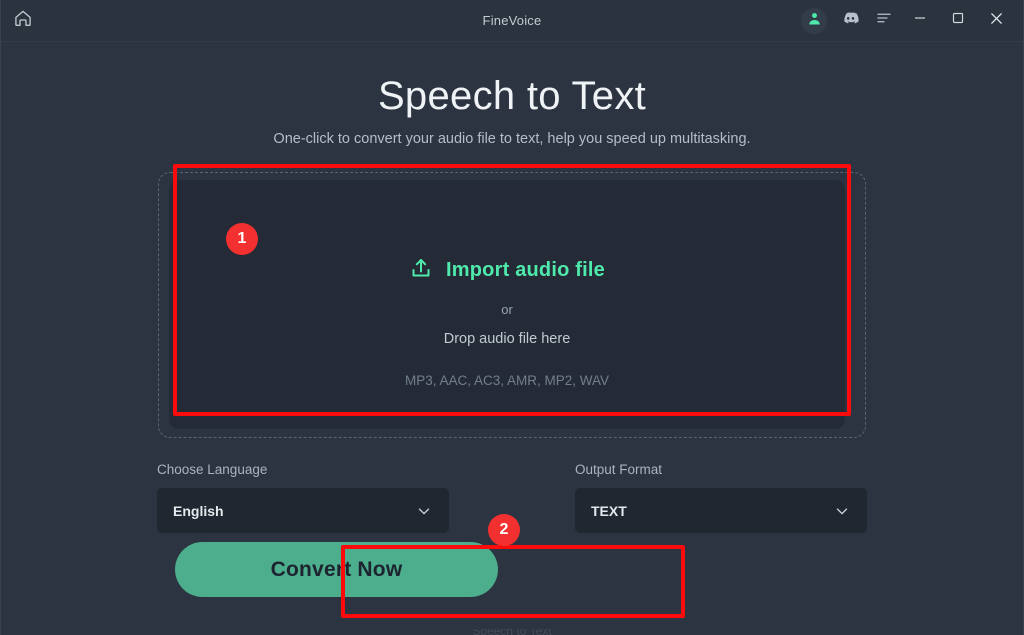 This screenshot has height=635, width=1024. I want to click on output-format-select: TEXT, so click(721, 510).